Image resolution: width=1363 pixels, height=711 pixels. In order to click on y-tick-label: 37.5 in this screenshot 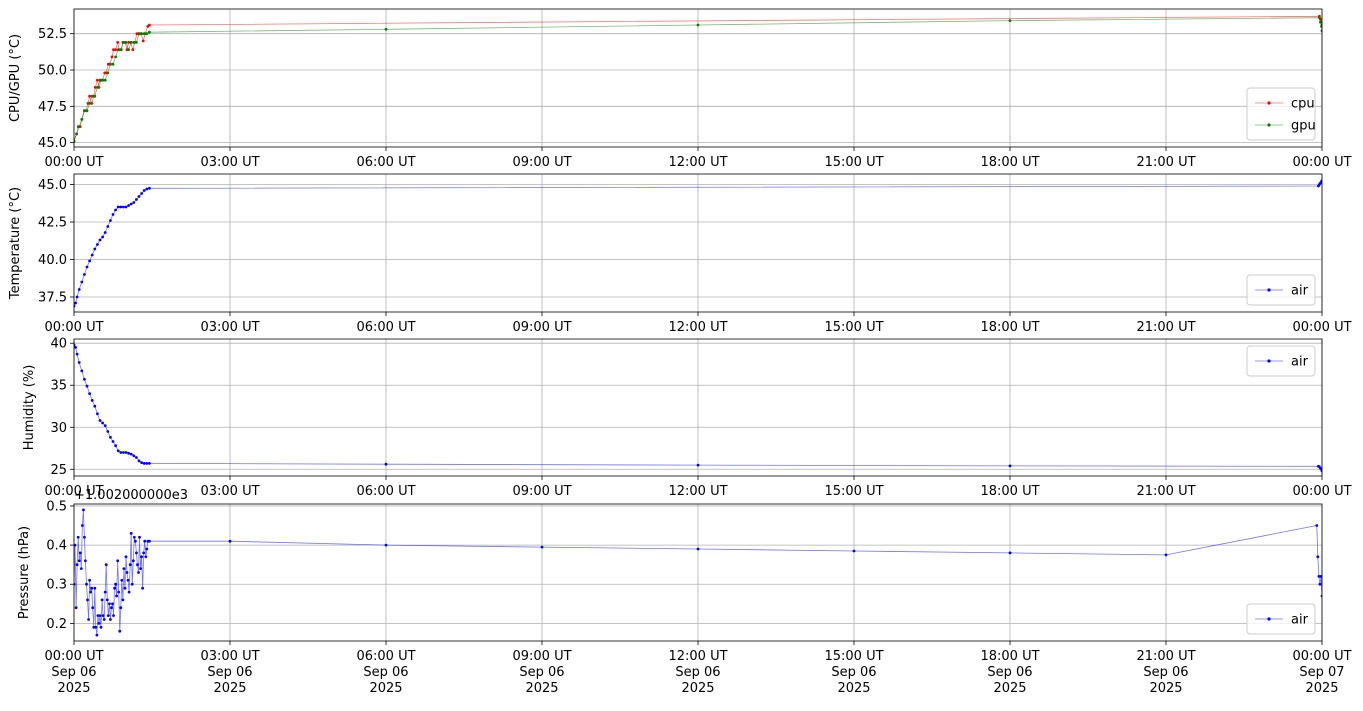, I will do `click(52, 298)`.